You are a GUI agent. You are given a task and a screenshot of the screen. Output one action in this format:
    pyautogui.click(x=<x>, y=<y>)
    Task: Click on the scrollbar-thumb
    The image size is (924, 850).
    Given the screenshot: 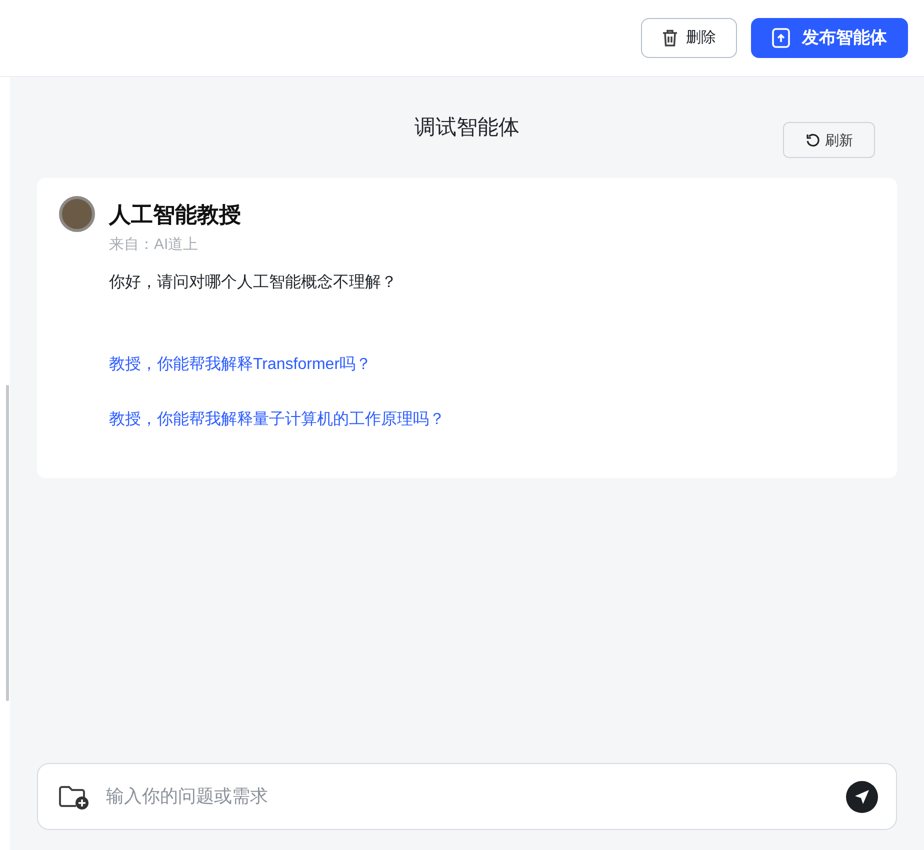 What is the action you would take?
    pyautogui.click(x=7, y=543)
    